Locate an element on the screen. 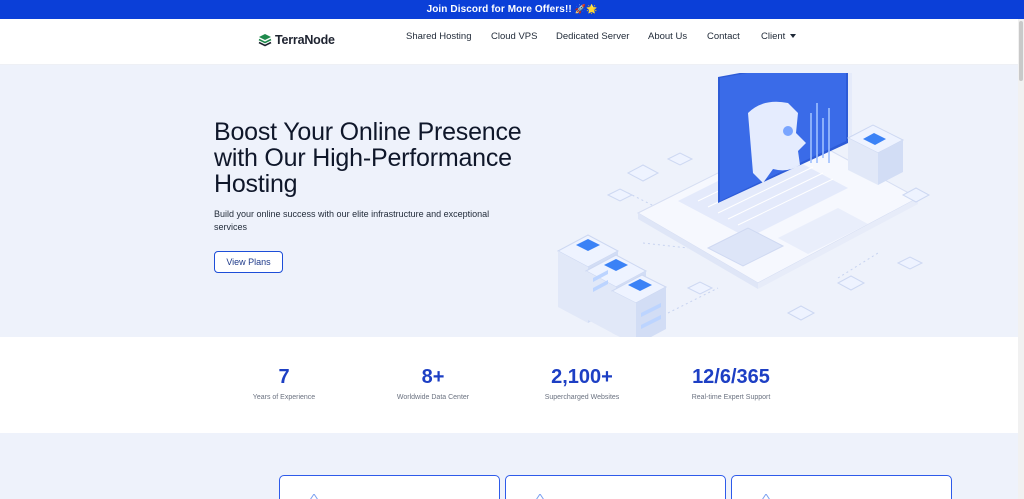 Image resolution: width=1024 pixels, height=499 pixels. nav-client-dropdown: Client is located at coordinates (779, 36).